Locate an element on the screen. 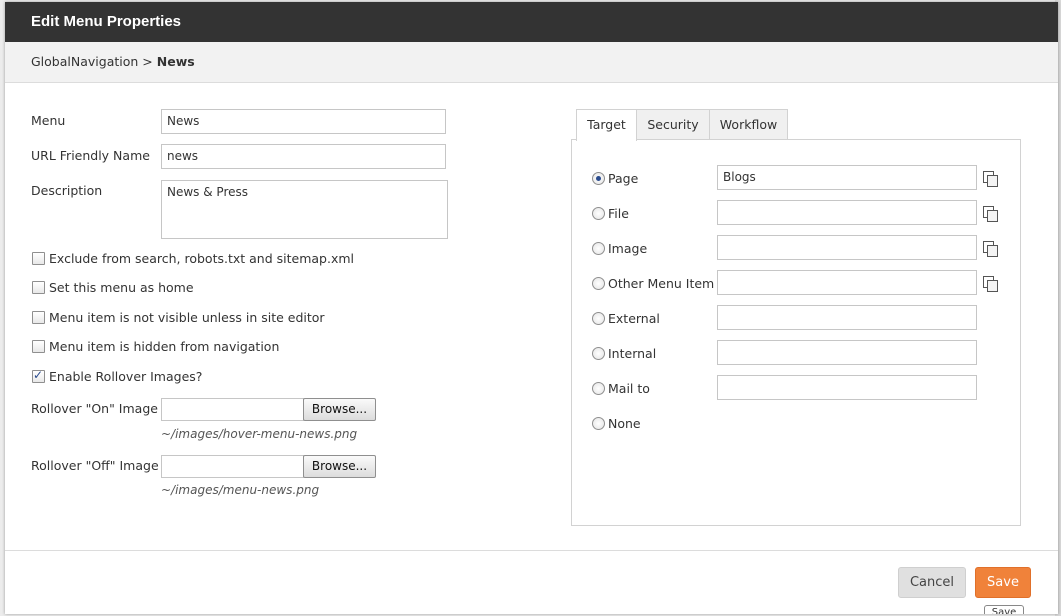 This screenshot has width=1061, height=616. hidden-nav-checkbox is located at coordinates (38, 346).